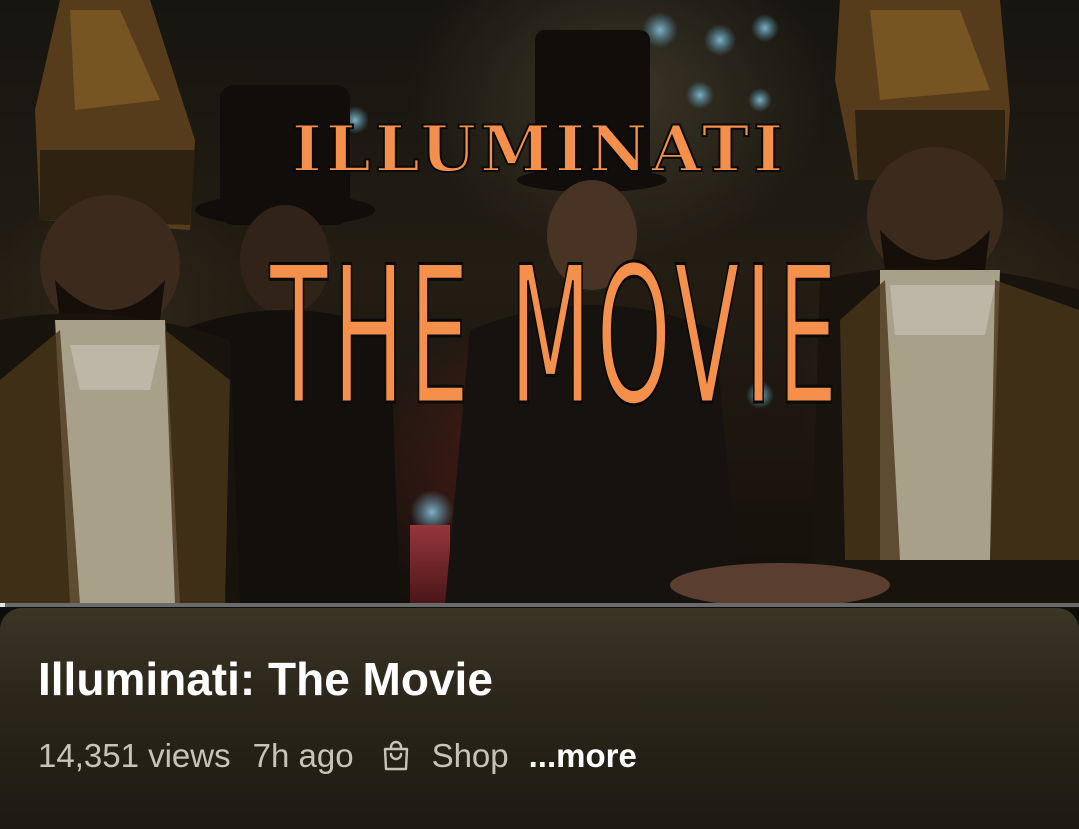 This screenshot has width=1079, height=829. What do you see at coordinates (470, 756) in the screenshot?
I see `shop-link: Shop` at bounding box center [470, 756].